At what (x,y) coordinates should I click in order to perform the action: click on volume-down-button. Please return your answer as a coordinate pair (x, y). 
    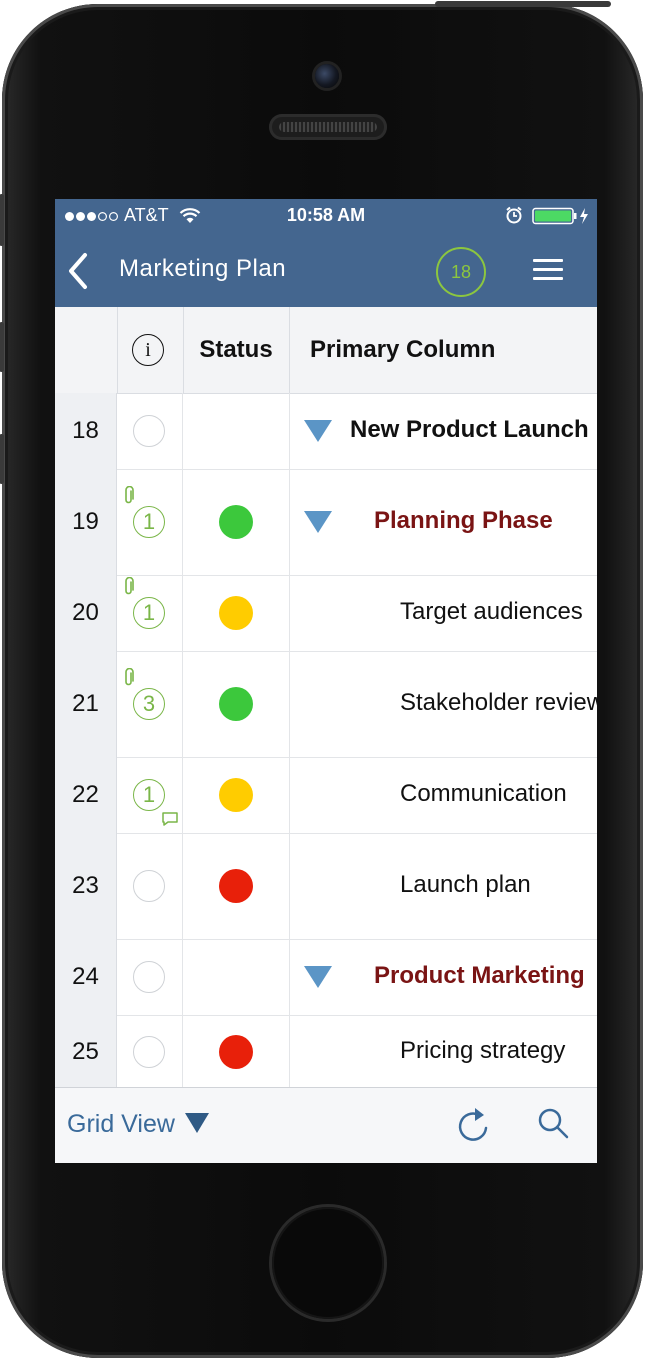
    Looking at the image, I should click on (2, 459).